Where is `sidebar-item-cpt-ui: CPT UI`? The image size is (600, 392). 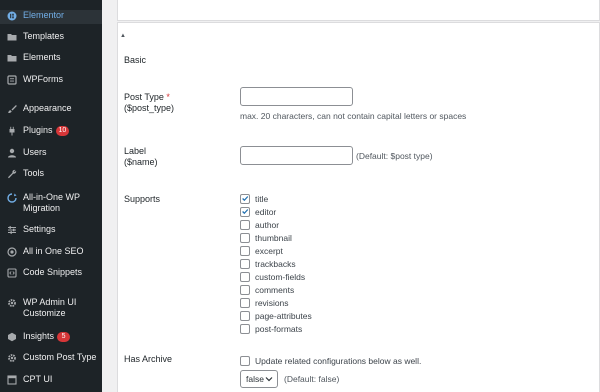 sidebar-item-cpt-ui: CPT UI is located at coordinates (51, 380).